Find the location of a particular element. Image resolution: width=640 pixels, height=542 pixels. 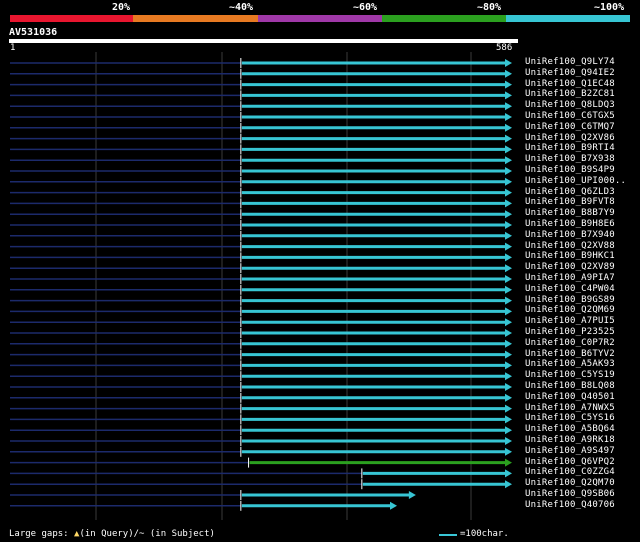

hit-name-link: UniRef100_C5YS19 is located at coordinates (570, 375).